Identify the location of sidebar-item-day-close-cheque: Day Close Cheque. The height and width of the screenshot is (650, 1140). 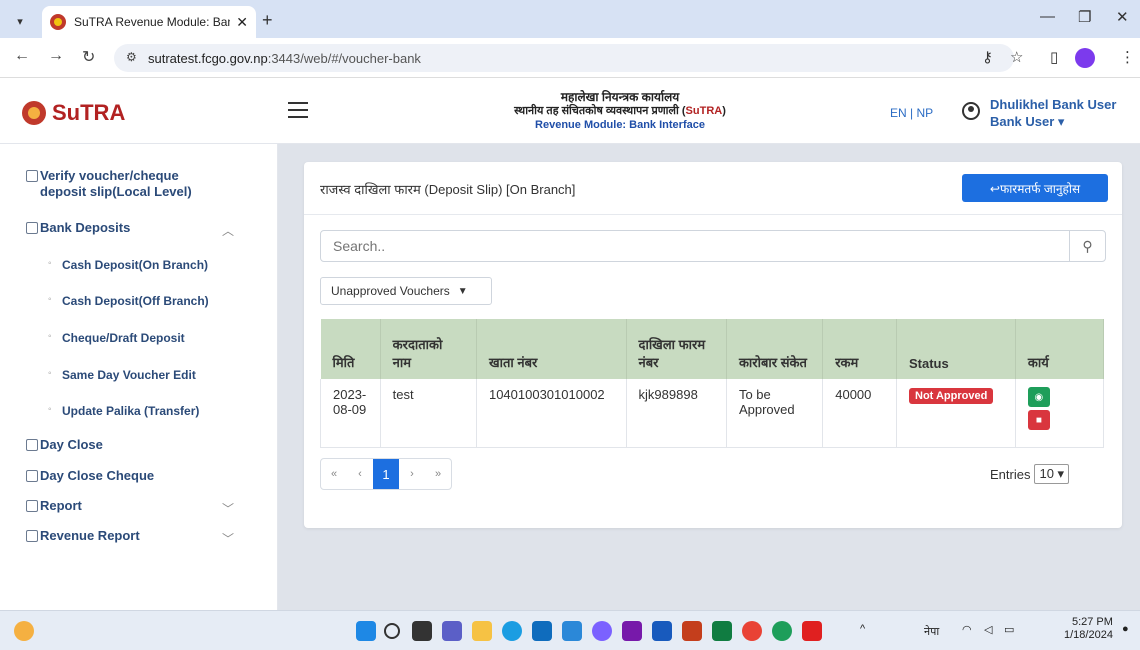
(90, 475).